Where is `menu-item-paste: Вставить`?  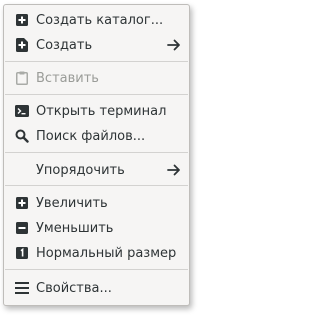 menu-item-paste: Вставить is located at coordinates (96, 78).